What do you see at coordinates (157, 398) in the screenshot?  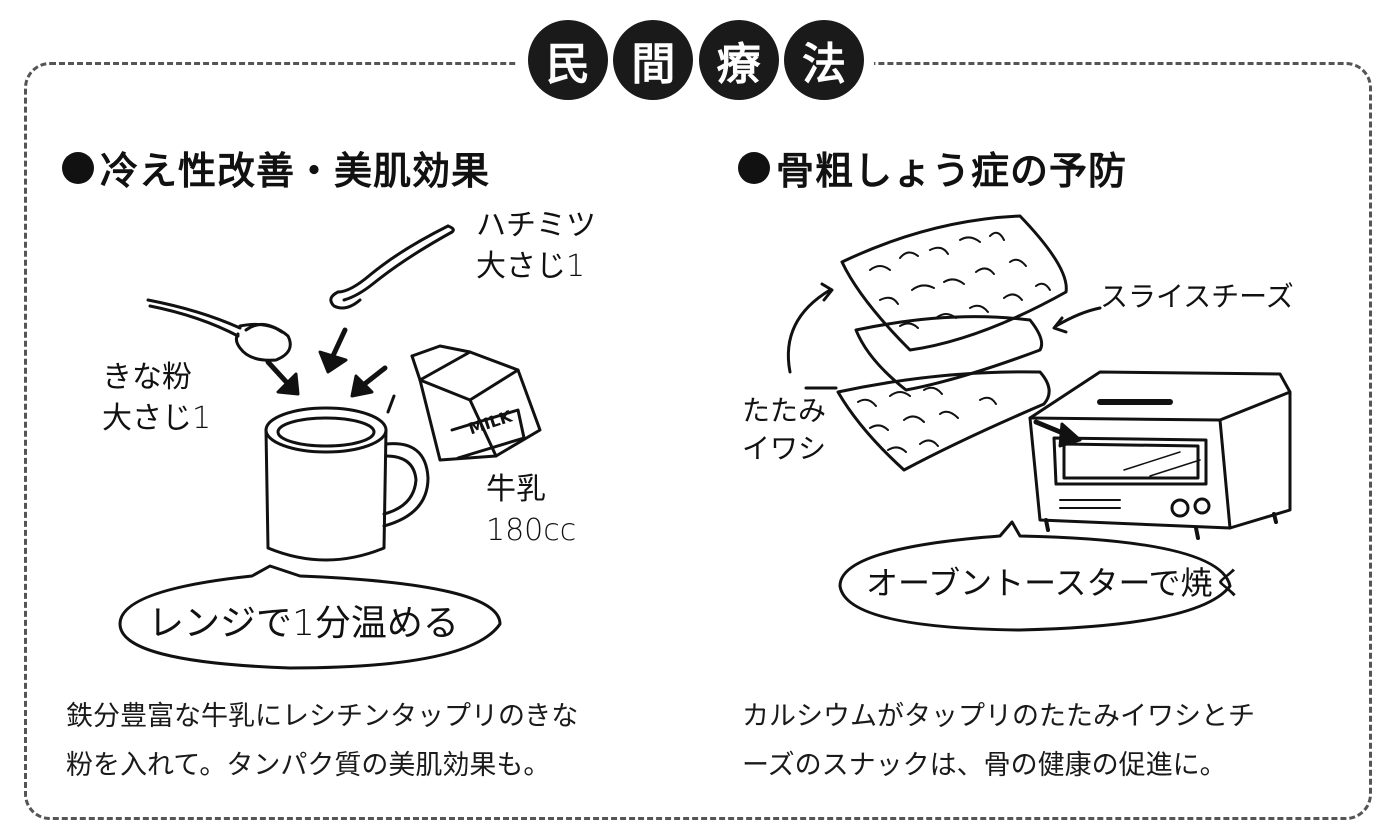 I see `kinako-label: きな粉 大さじ1` at bounding box center [157, 398].